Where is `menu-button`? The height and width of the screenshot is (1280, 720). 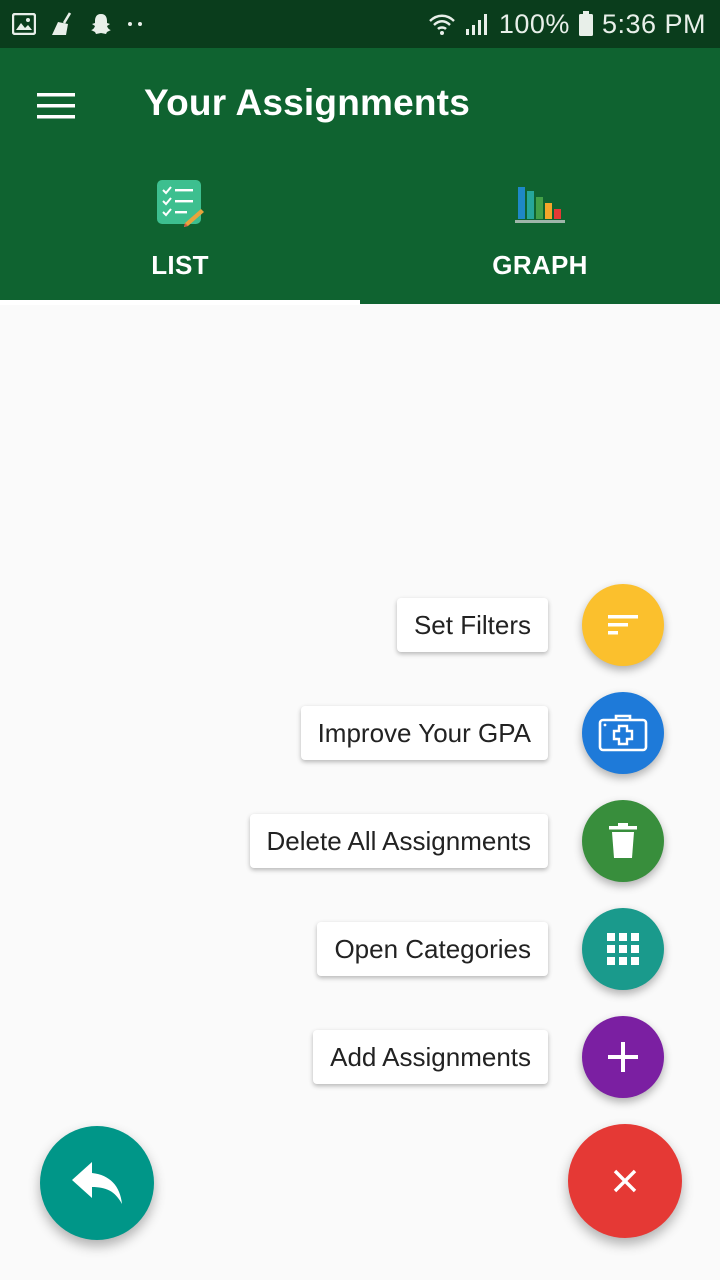
menu-button is located at coordinates (56, 106).